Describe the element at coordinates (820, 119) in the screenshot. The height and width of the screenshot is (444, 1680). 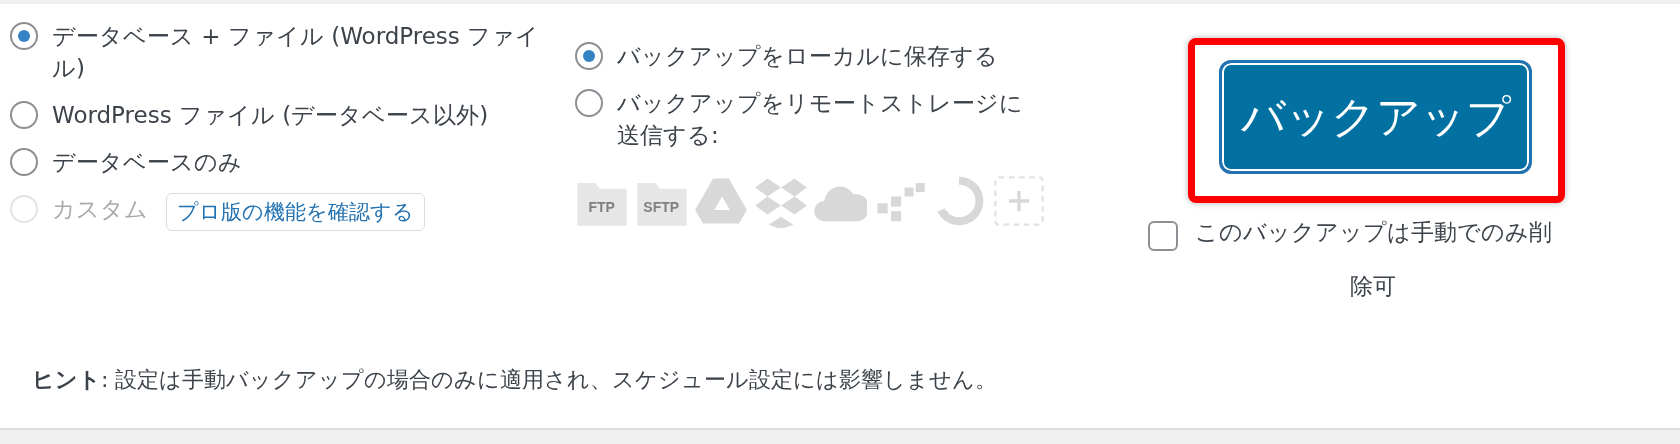
I see `option-label: バックアップをリモートストレージに送信する:` at that location.